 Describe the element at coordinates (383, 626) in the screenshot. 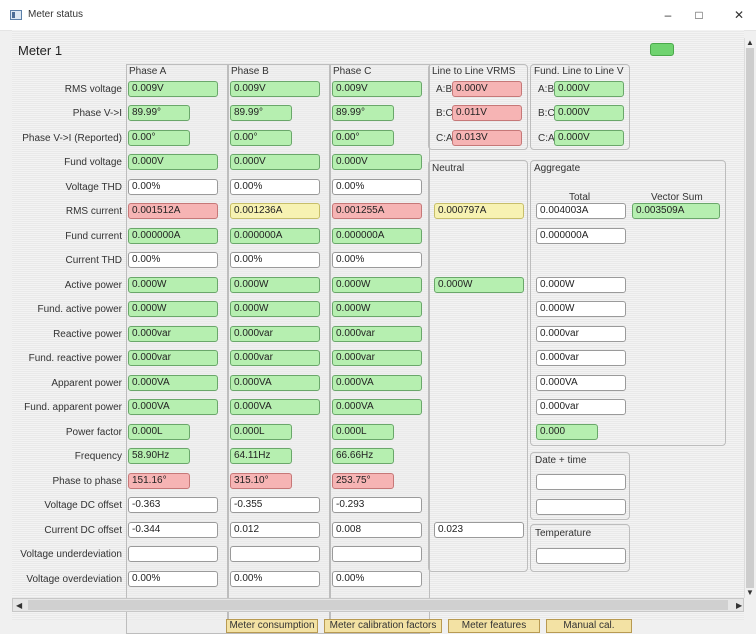

I see `meter-calibration-factors-button: Meter calibration factors` at that location.